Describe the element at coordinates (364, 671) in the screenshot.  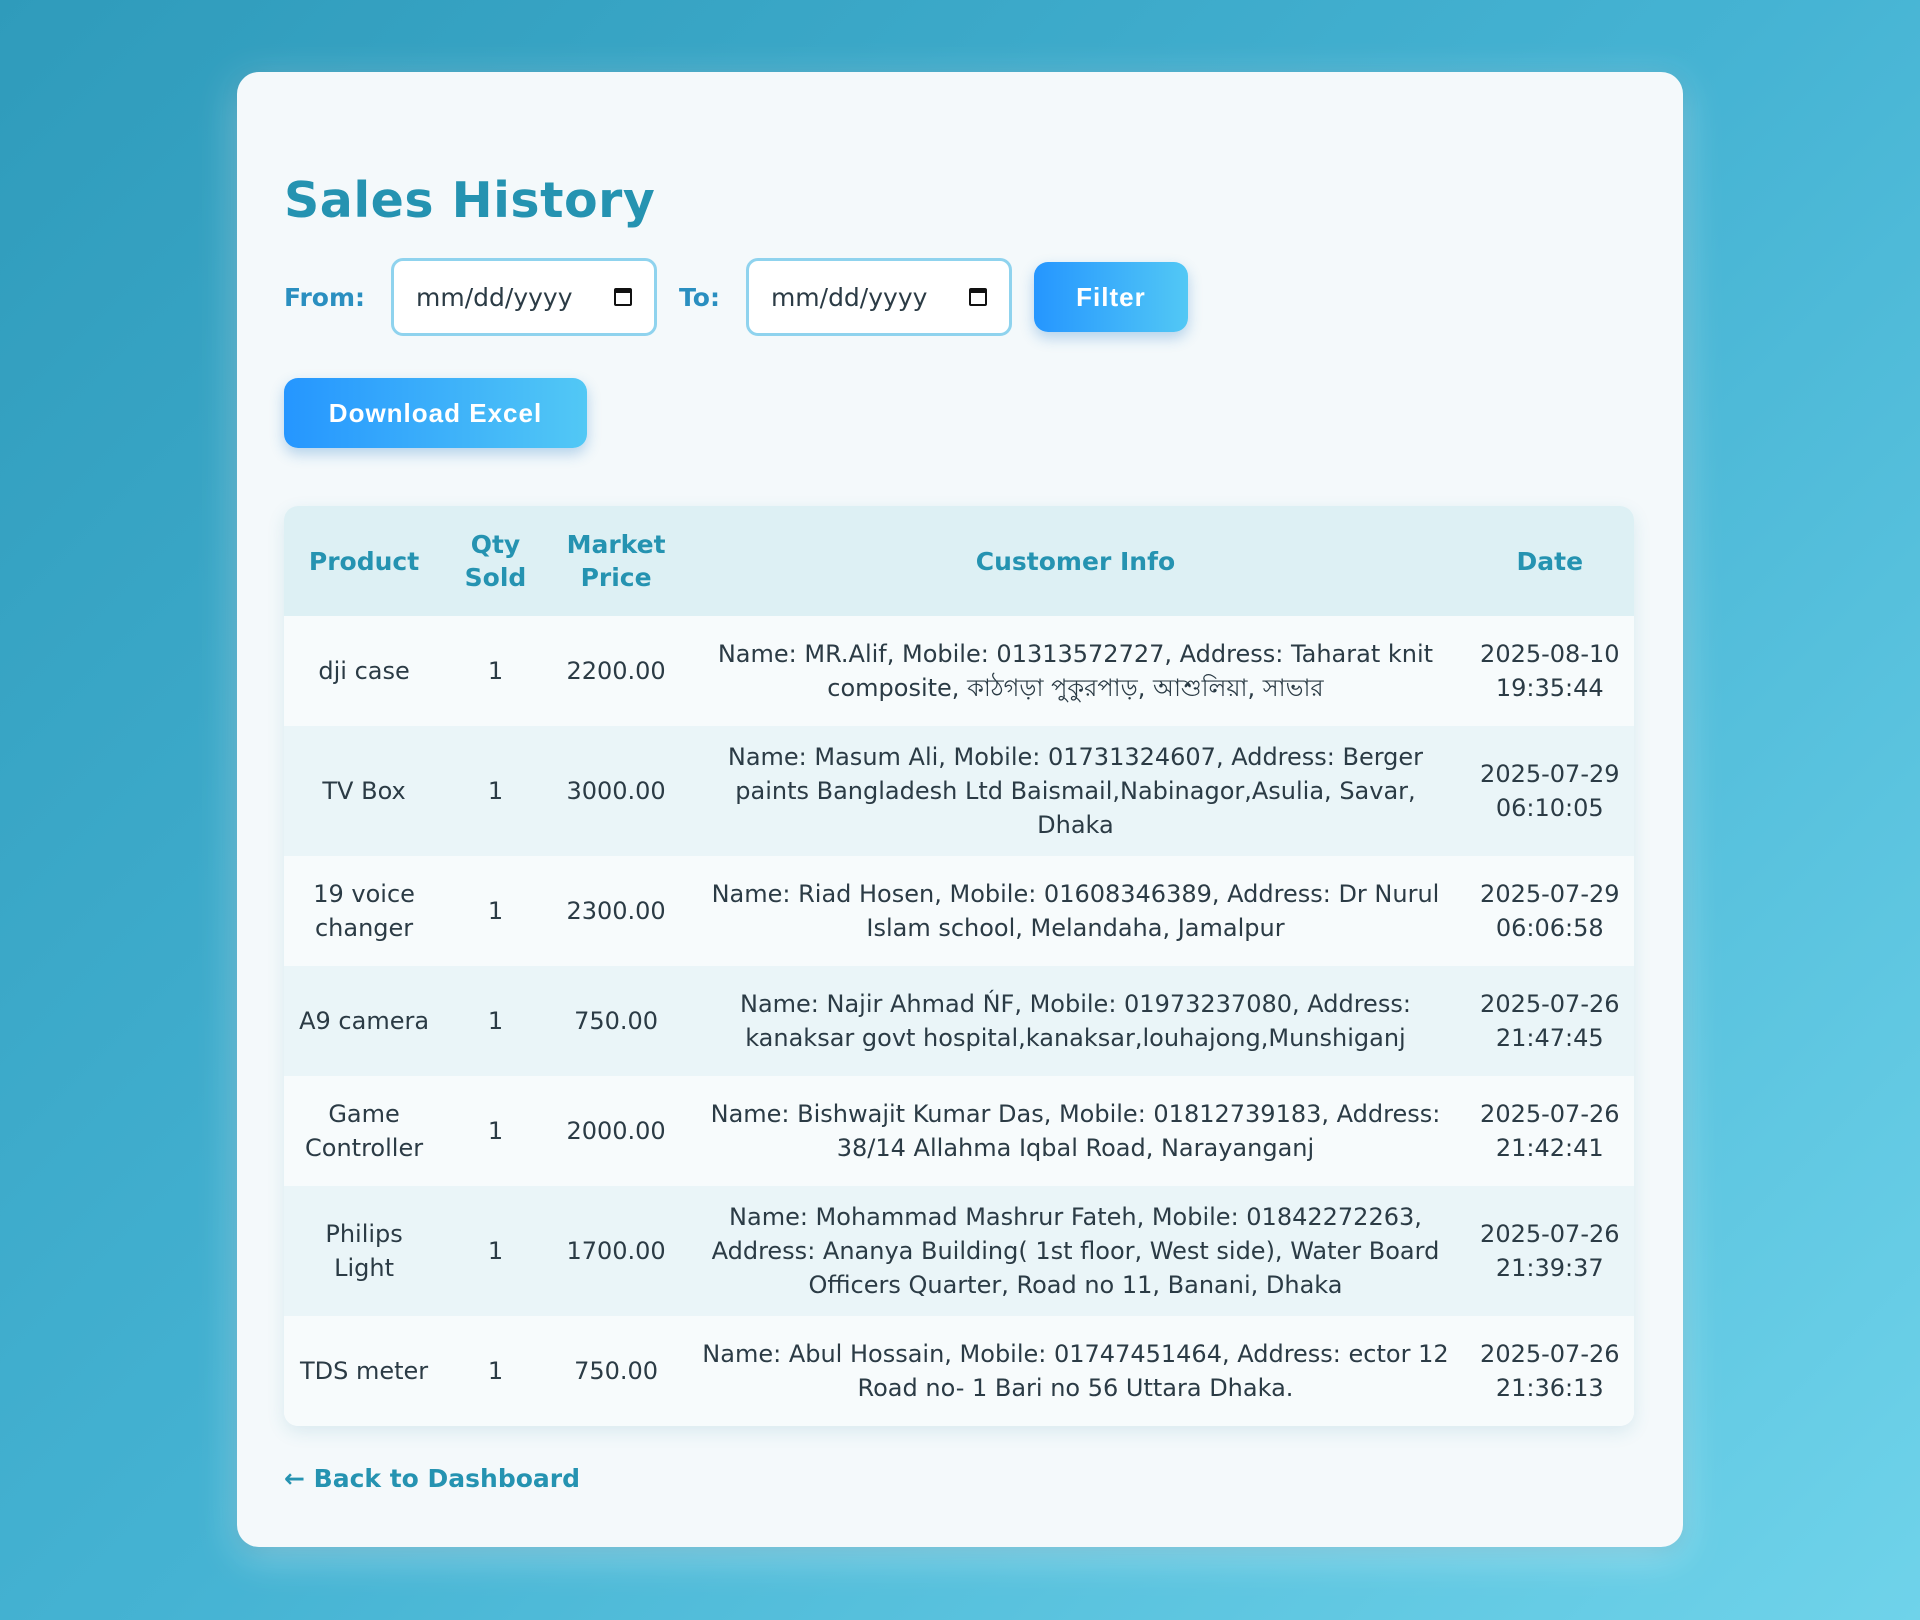
I see `product-cell: dji case` at that location.